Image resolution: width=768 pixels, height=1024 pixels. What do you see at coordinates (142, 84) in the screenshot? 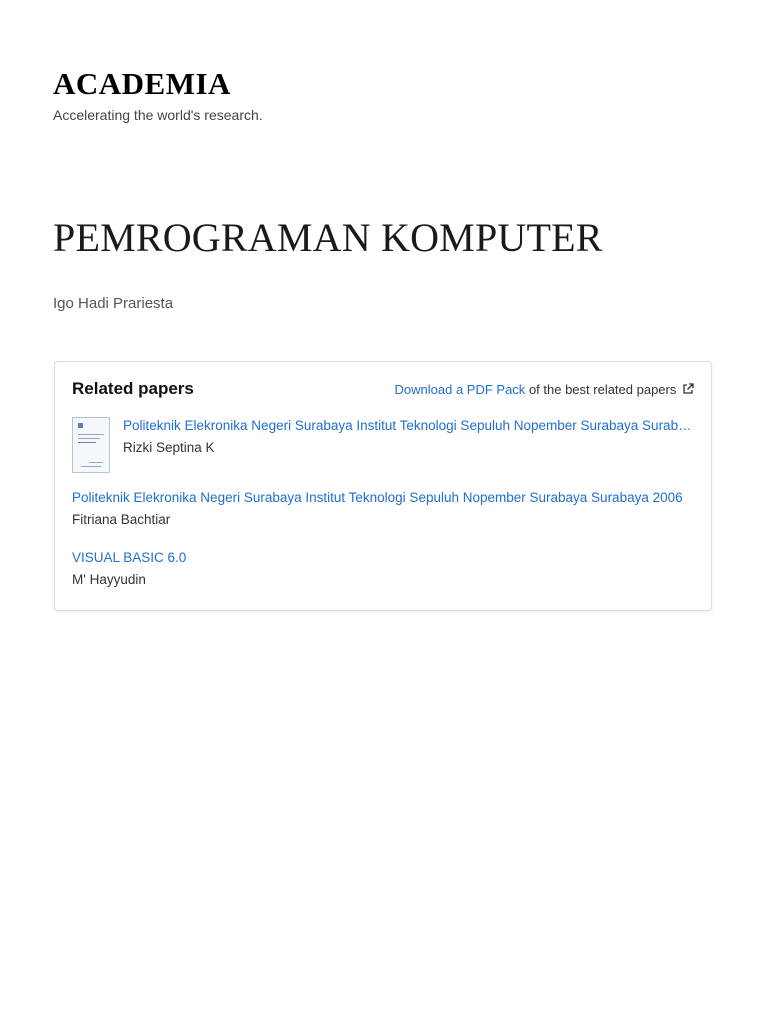
I see `brand-logo: ACADEMIA` at bounding box center [142, 84].